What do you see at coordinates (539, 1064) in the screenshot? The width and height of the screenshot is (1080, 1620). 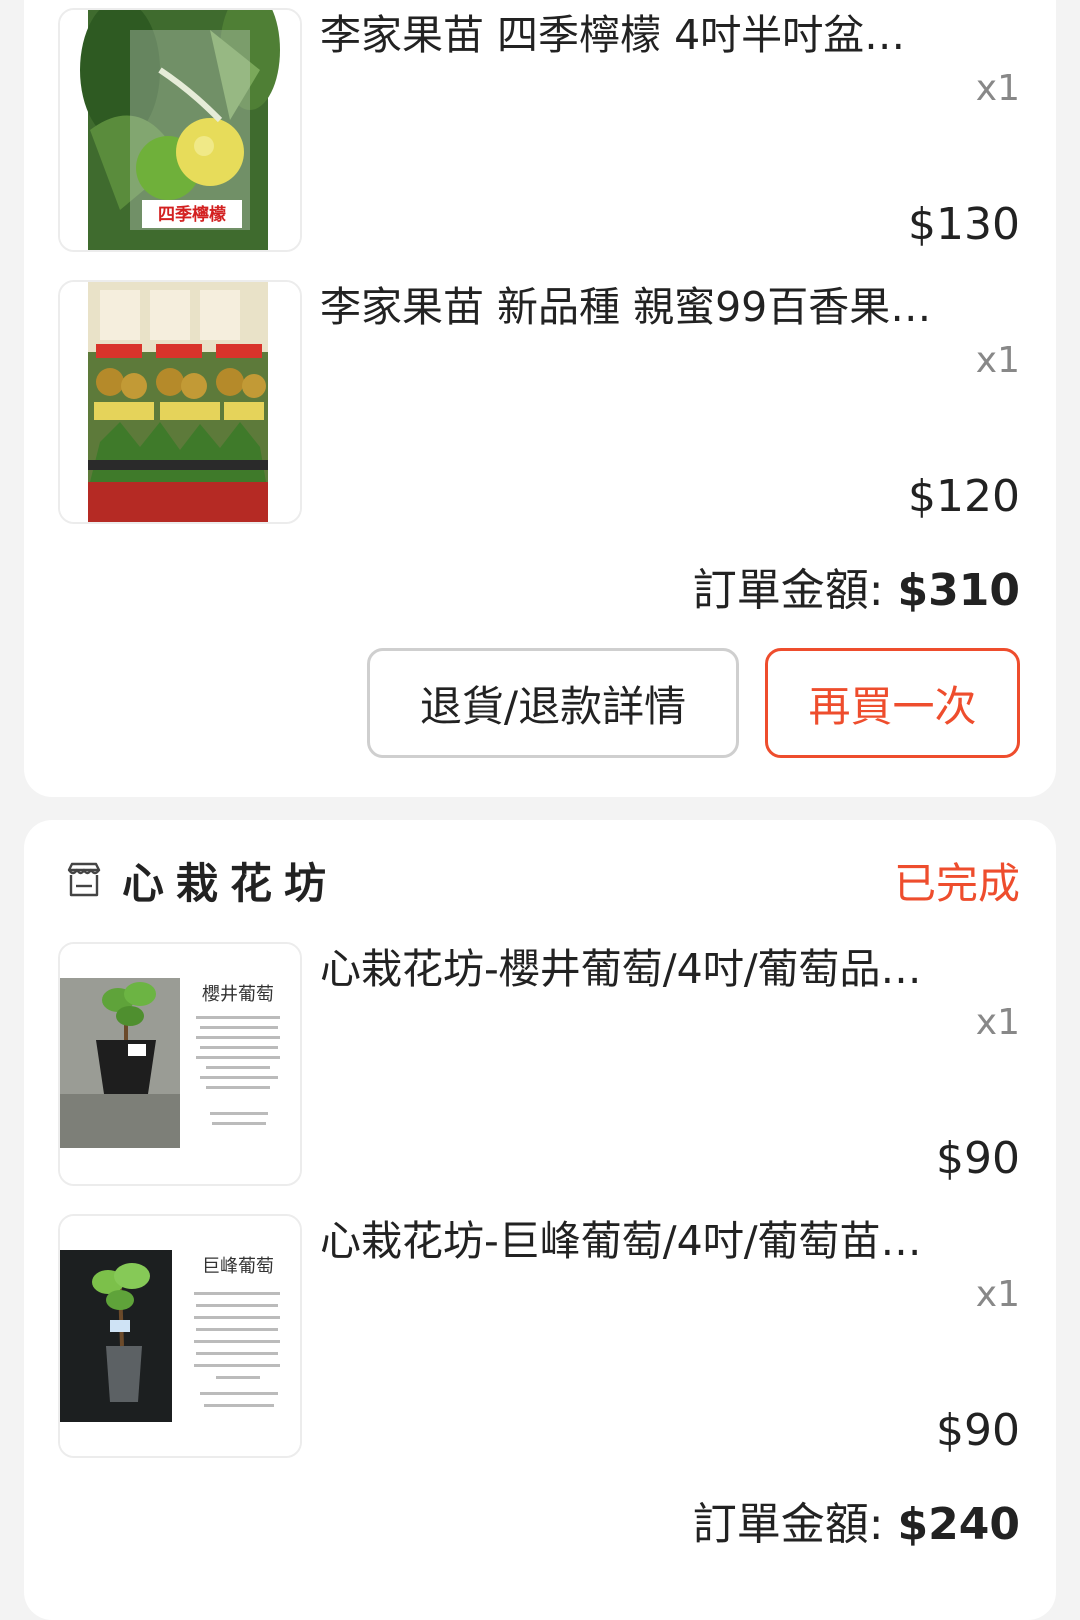 I see `order-item: 櫻井葡萄 心栽花坊-櫻井葡萄/4吋/葡萄品… x1 $90` at bounding box center [539, 1064].